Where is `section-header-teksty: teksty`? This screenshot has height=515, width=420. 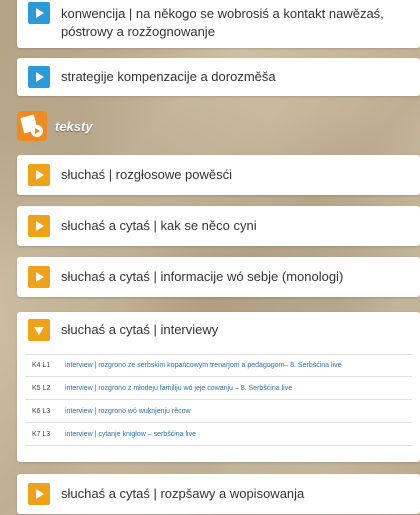
section-header-teksty: teksty is located at coordinates (55, 126).